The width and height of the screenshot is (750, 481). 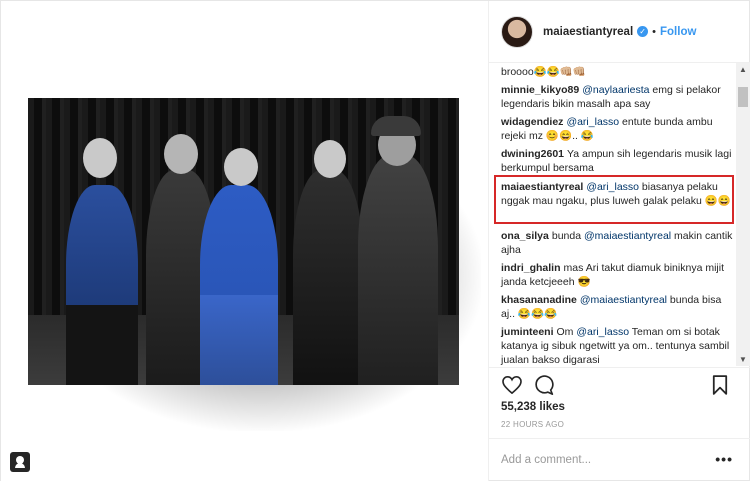 I want to click on avatar, so click(x=517, y=31).